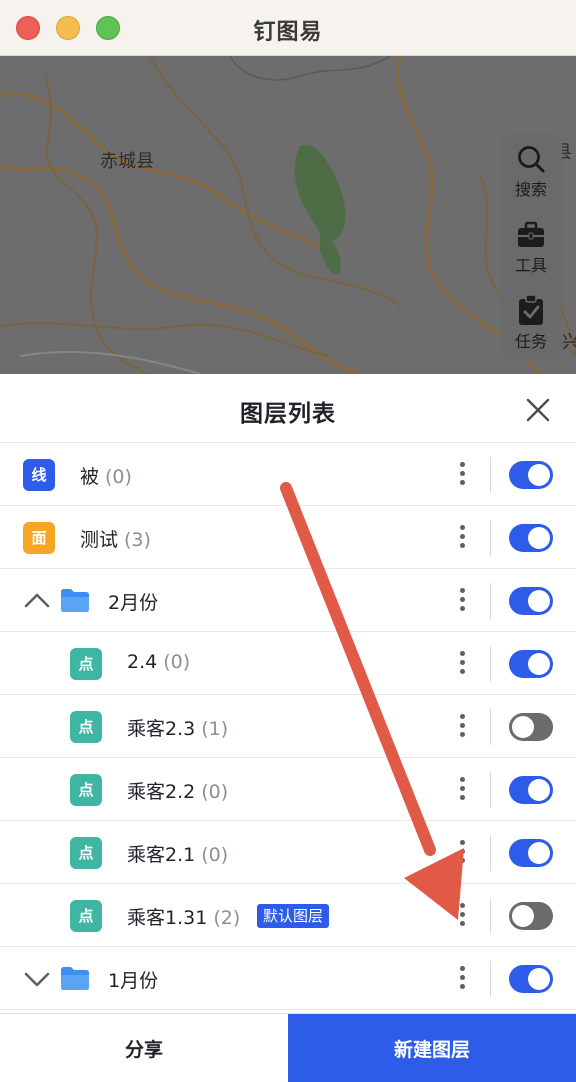  Describe the element at coordinates (432, 1048) in the screenshot. I see `new-layer-button: 新建图层` at that location.